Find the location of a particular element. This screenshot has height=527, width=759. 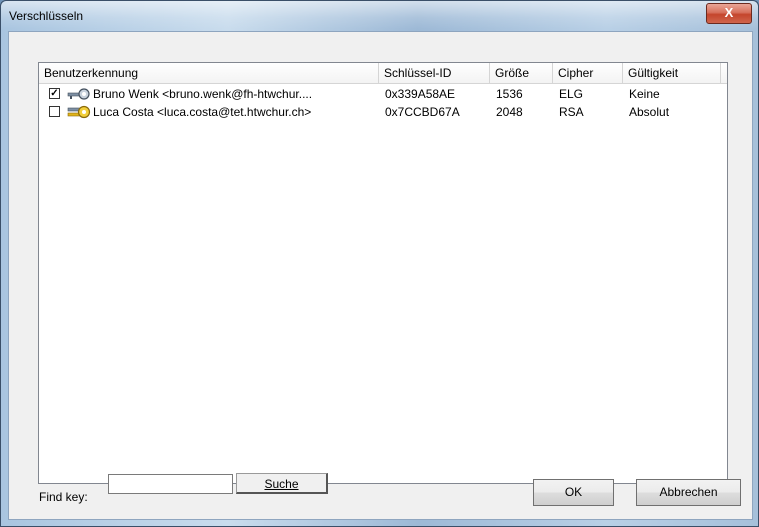

column-header-cipher: Cipher is located at coordinates (588, 73).